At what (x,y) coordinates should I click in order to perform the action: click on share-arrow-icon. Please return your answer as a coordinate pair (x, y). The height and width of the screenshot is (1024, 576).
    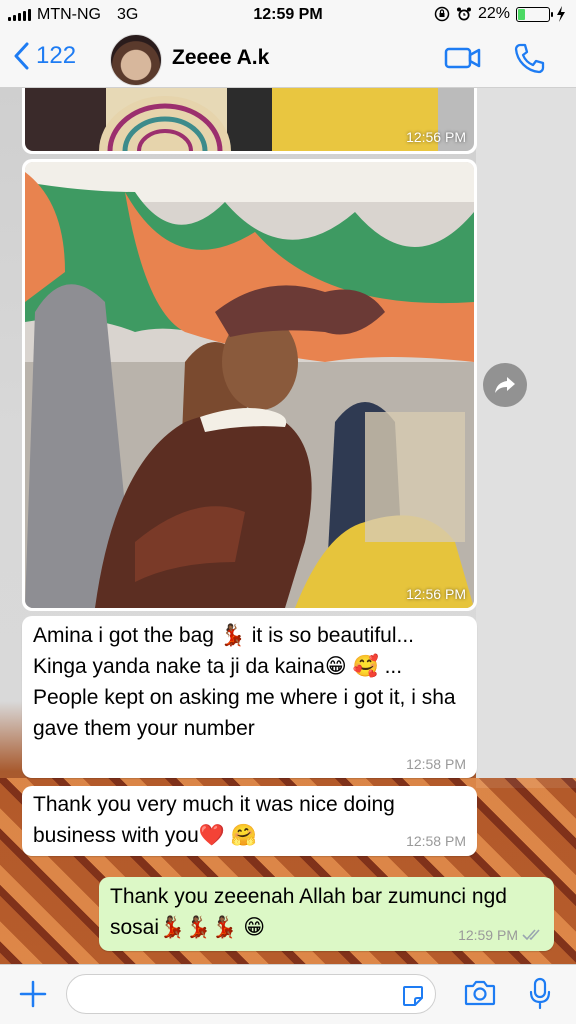
    Looking at the image, I should click on (505, 385).